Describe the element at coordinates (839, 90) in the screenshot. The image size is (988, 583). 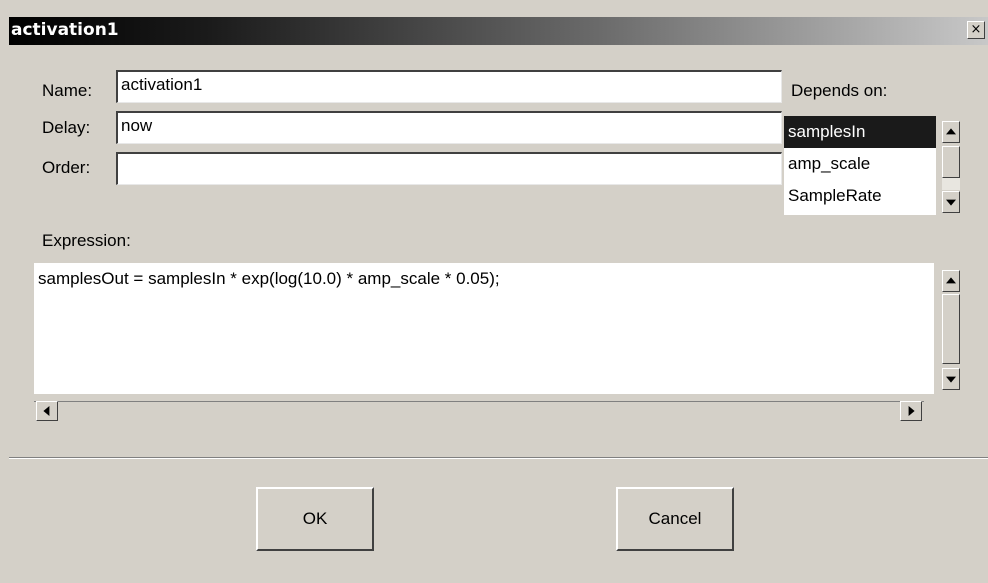
I see `depends-on-label: Depends on:` at that location.